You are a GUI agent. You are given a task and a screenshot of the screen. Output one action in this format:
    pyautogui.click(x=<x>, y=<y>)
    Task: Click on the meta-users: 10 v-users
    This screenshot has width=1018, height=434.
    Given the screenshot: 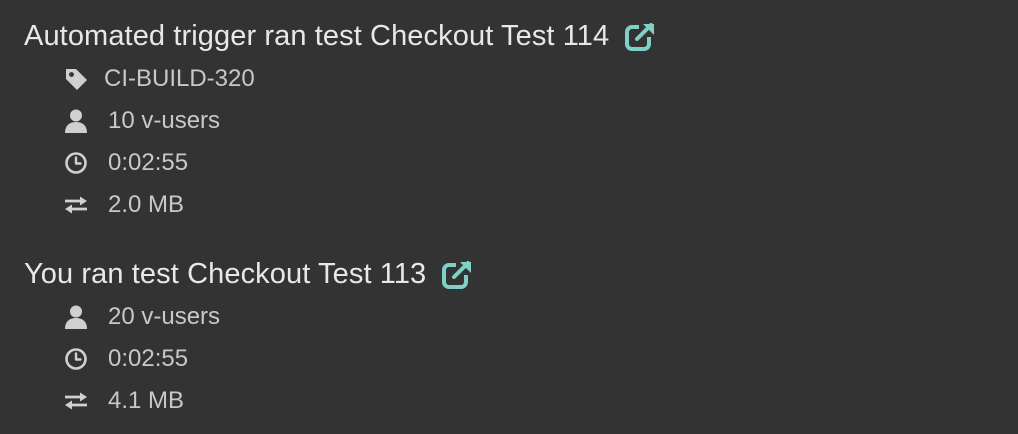 What is the action you would take?
    pyautogui.click(x=340, y=121)
    